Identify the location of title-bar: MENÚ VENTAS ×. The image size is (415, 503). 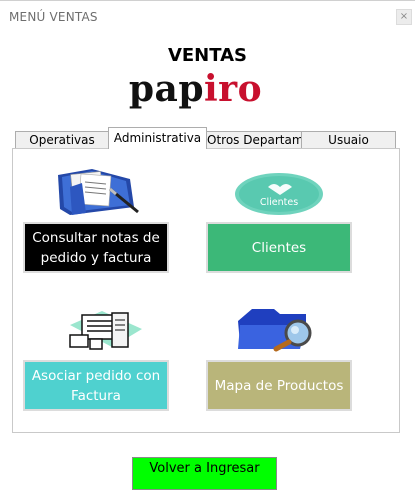
(207, 15).